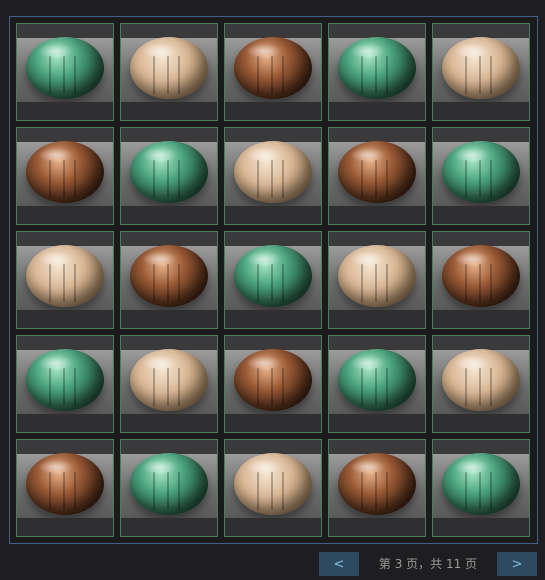 The width and height of the screenshot is (545, 580). Describe the element at coordinates (339, 564) in the screenshot. I see `previous-page-button: <` at that location.